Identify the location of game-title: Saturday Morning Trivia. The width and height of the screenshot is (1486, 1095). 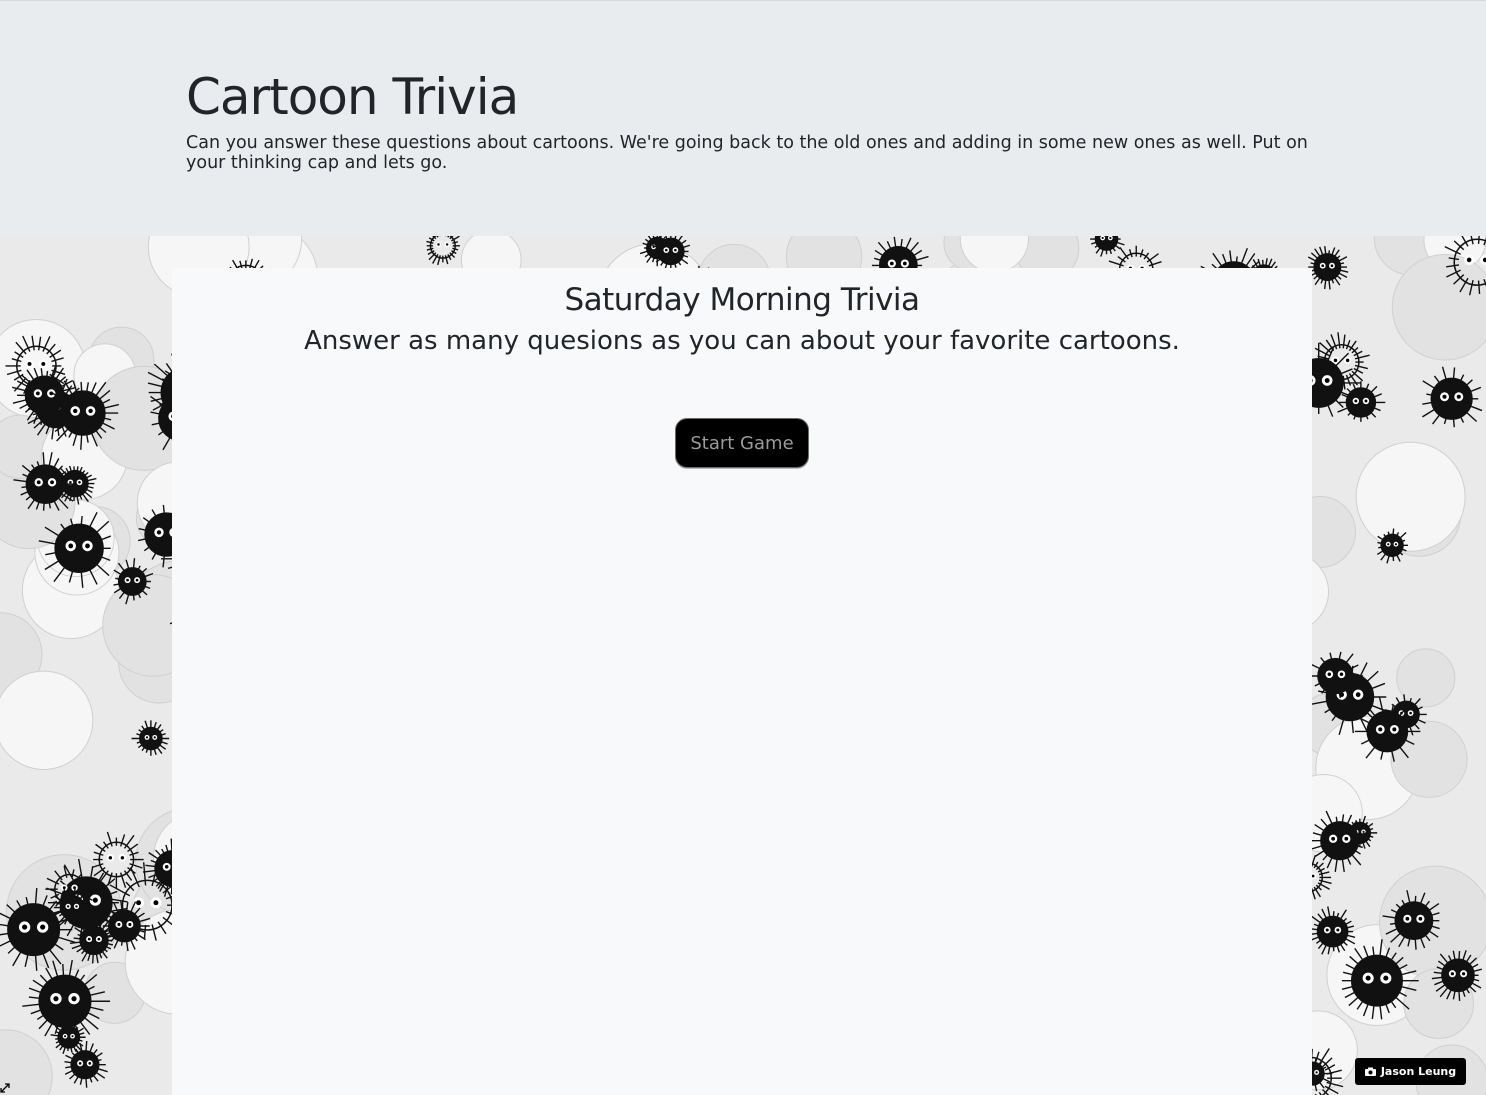
(742, 300).